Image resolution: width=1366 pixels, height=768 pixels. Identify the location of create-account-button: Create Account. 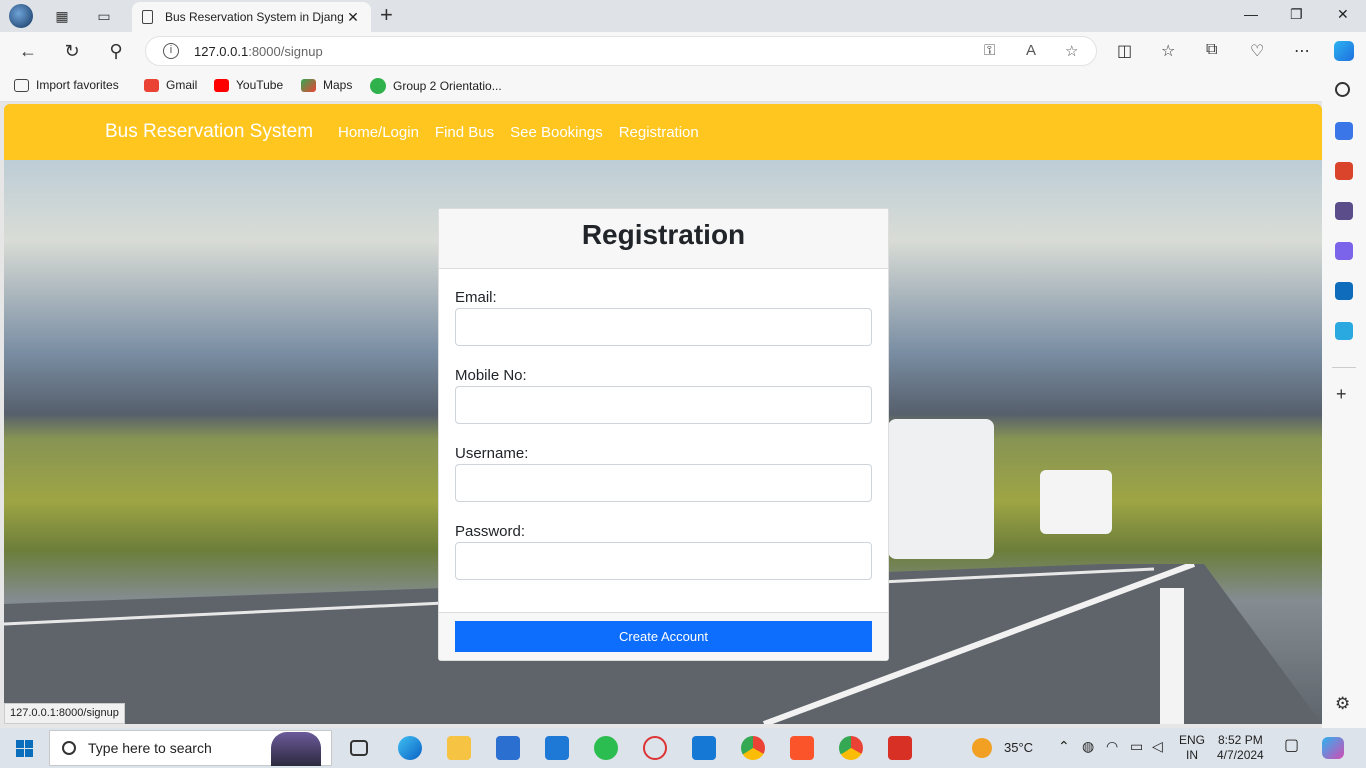
(663, 636).